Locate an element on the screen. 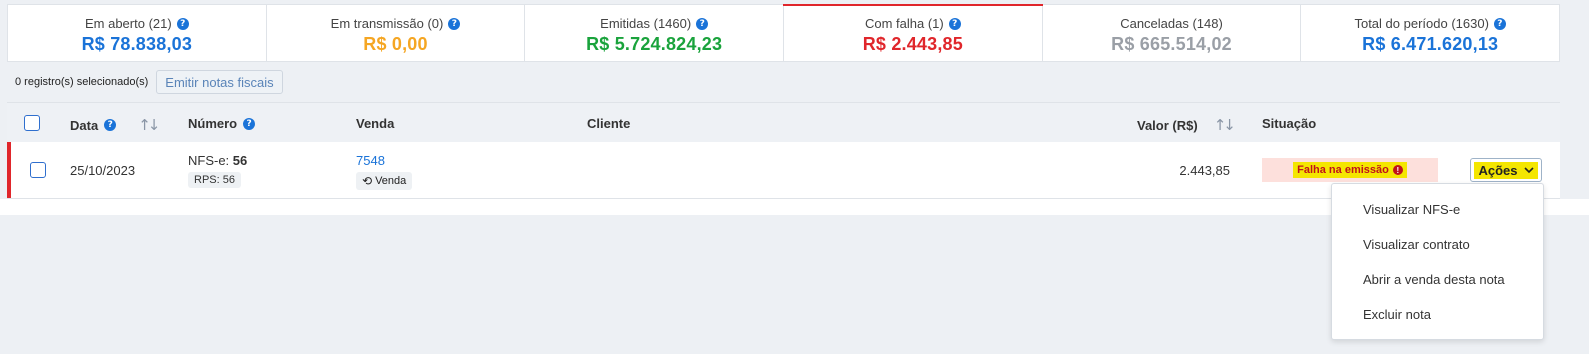  emit-notes-button: Emitir notas fiscais is located at coordinates (219, 82).